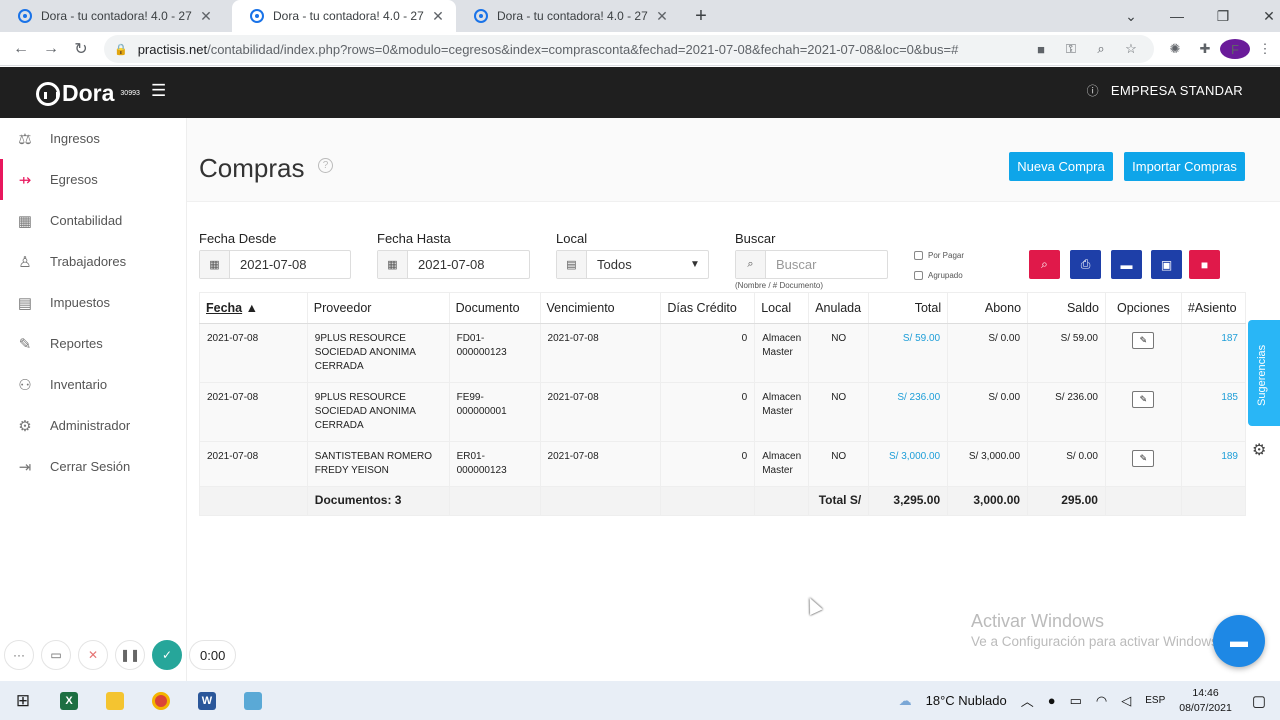 This screenshot has width=1280, height=720. I want to click on windows-logo-icon: ⊞, so click(23, 700).